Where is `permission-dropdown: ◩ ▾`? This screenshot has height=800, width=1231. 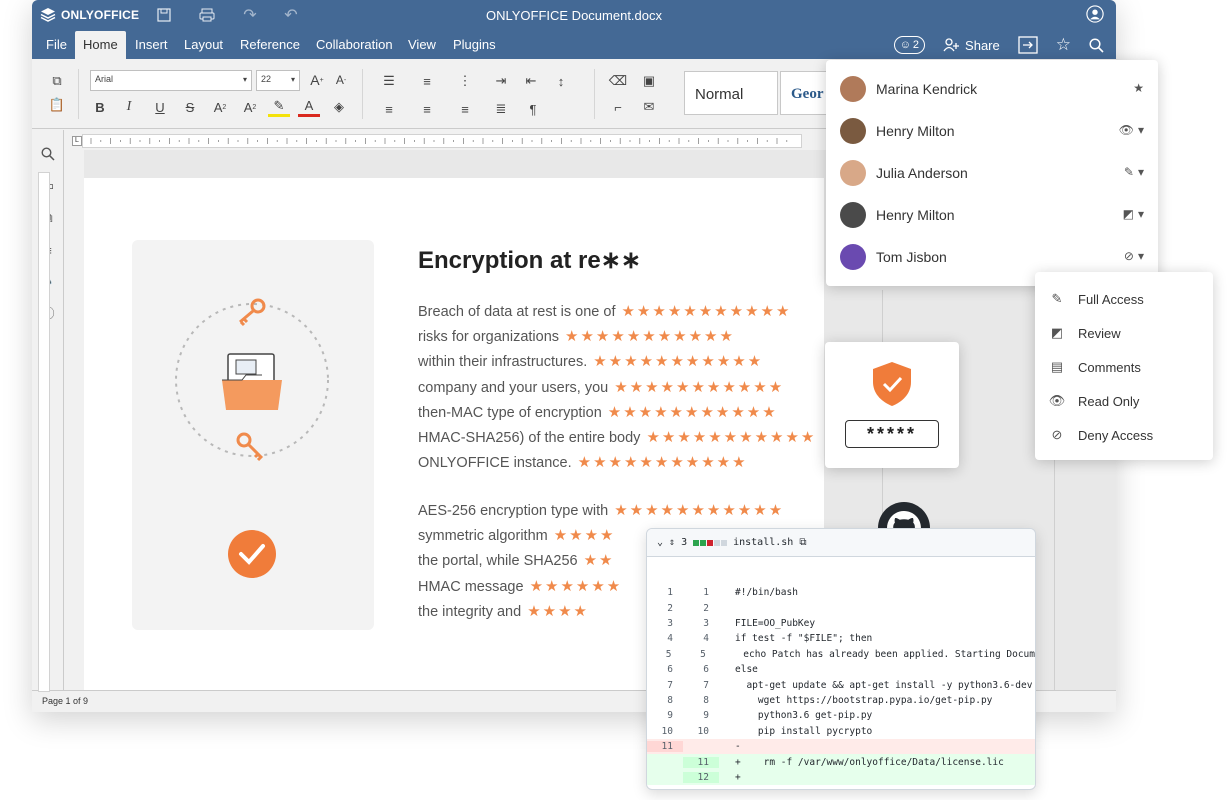 permission-dropdown: ◩ ▾ is located at coordinates (1133, 214).